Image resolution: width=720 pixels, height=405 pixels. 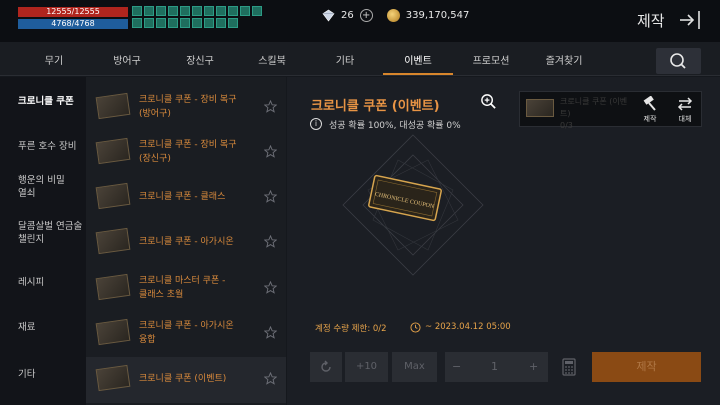 What do you see at coordinates (393, 15) in the screenshot?
I see `gold-coin-icon` at bounding box center [393, 15].